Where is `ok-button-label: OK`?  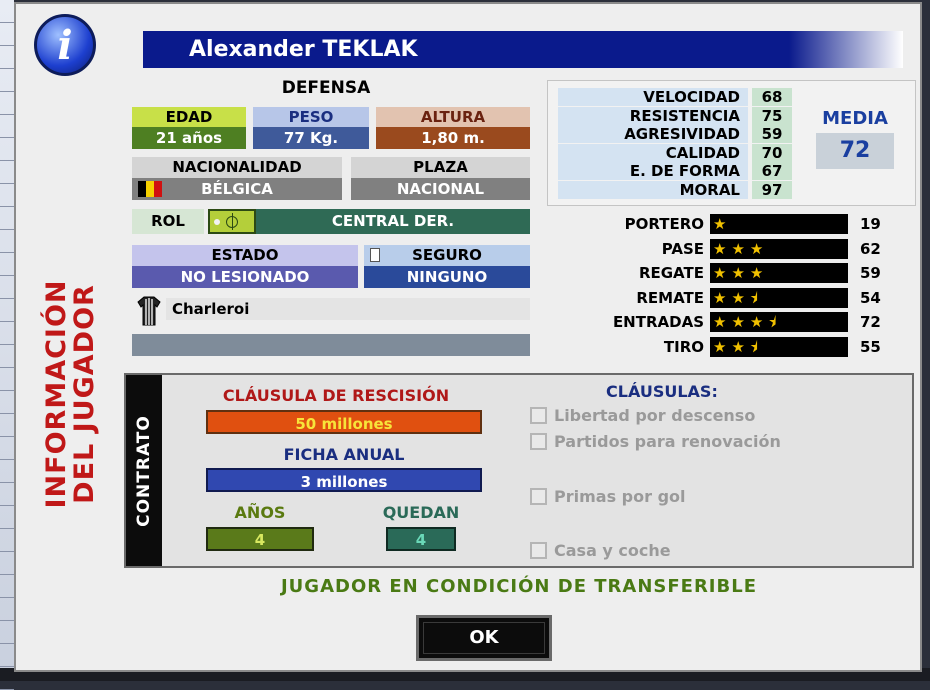 ok-button-label: OK is located at coordinates (484, 637).